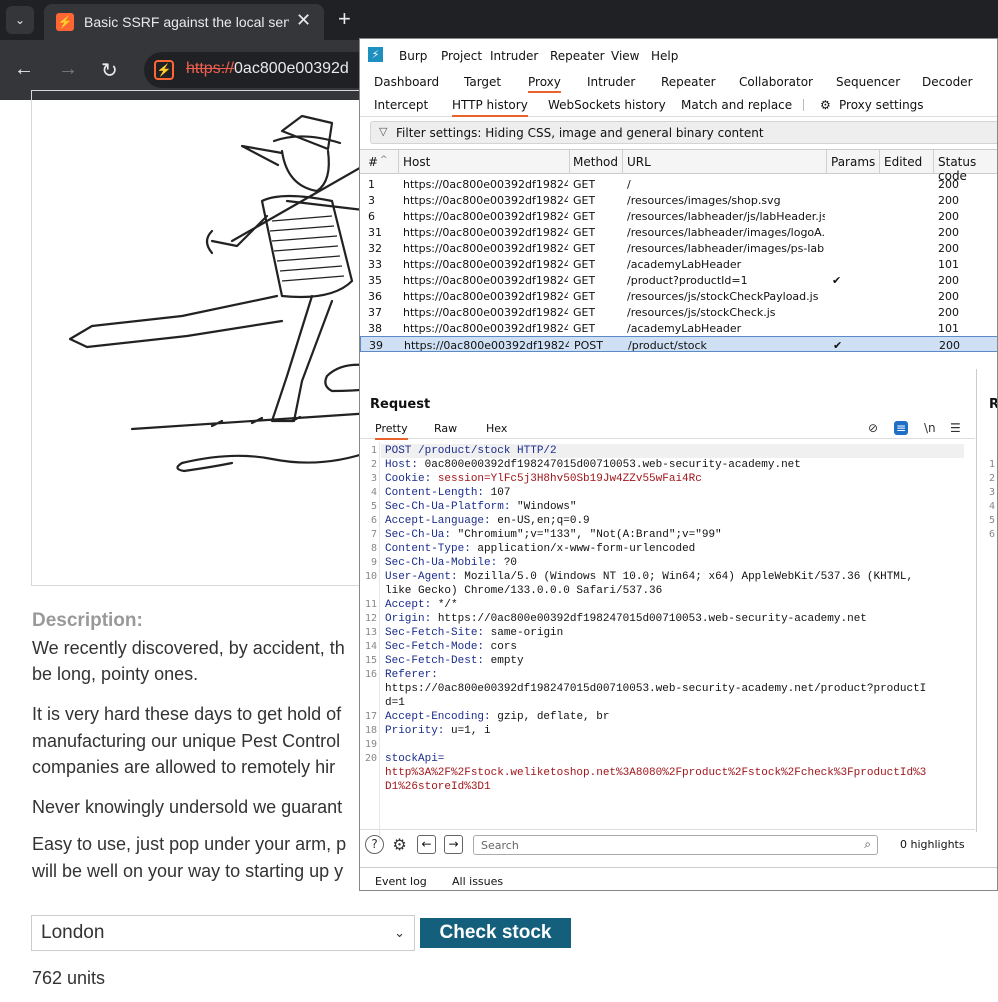 This screenshot has width=998, height=1002. Describe the element at coordinates (868, 82) in the screenshot. I see `tab-sequencer: Sequencer` at that location.